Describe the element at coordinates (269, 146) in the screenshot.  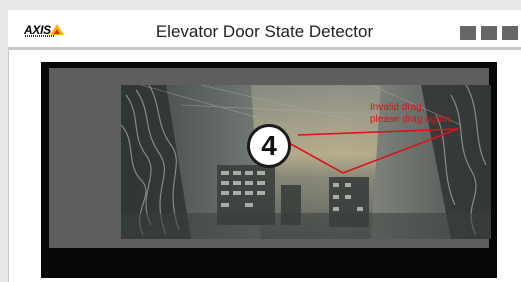
I see `step-marker: 4` at that location.